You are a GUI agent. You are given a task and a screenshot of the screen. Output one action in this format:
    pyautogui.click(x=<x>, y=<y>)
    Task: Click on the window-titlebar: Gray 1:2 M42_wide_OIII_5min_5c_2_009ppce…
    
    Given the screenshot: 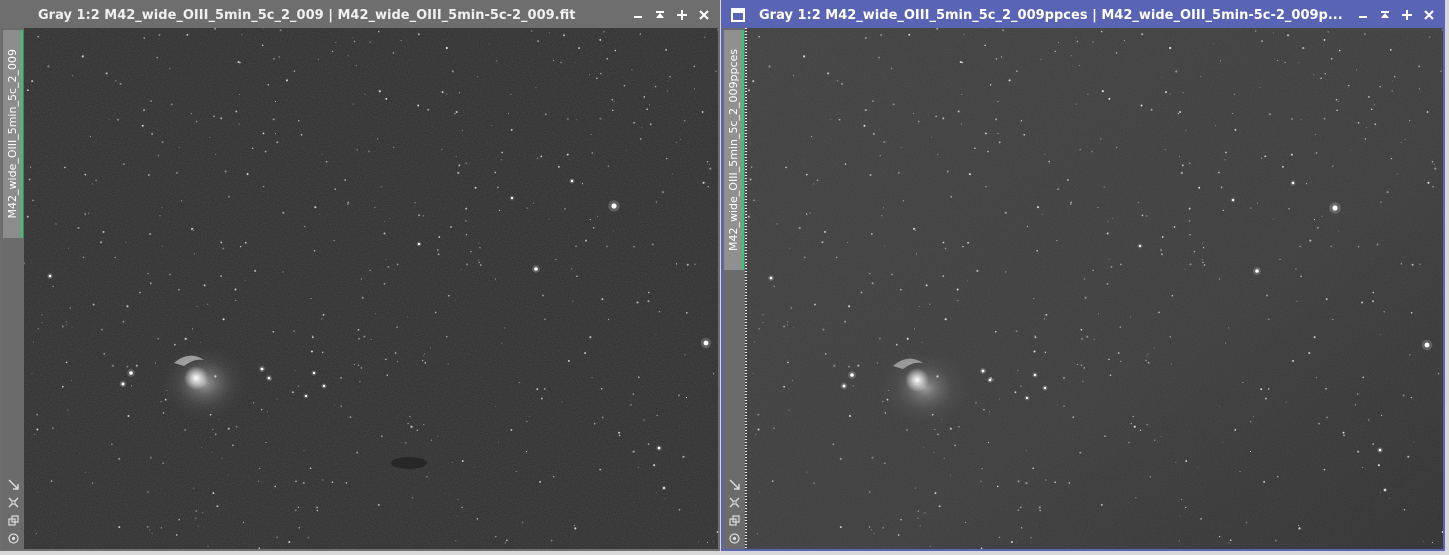 What is the action you would take?
    pyautogui.click(x=1083, y=15)
    